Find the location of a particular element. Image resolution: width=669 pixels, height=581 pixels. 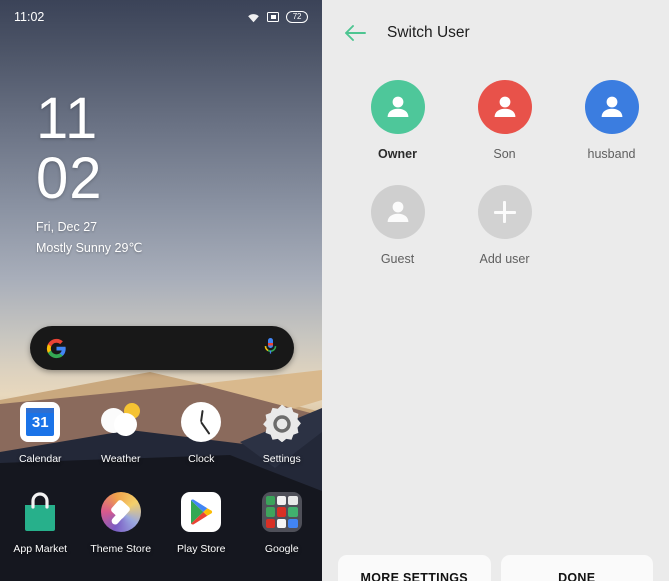

clock-minute: 02 is located at coordinates (69, 178).